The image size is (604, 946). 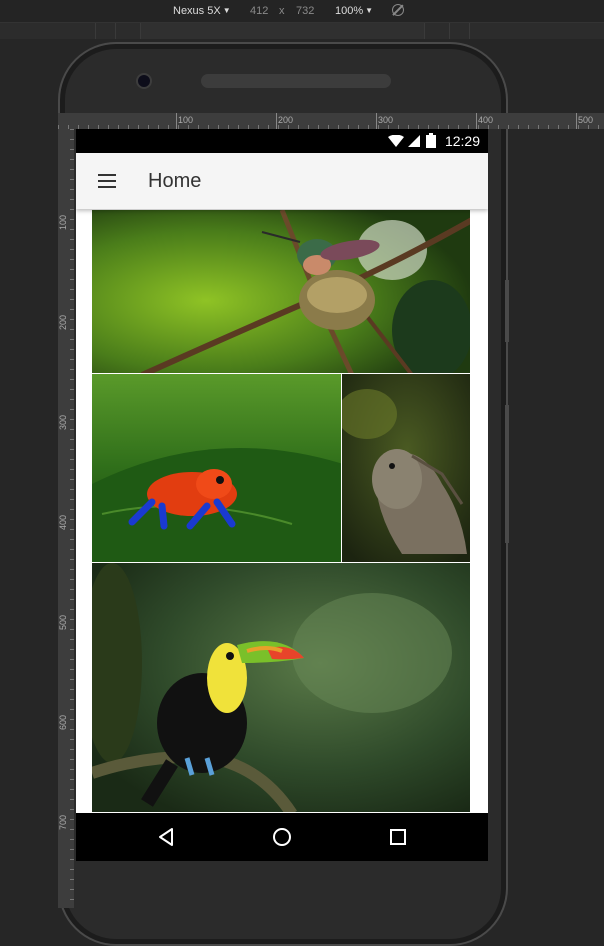 I want to click on navigation-bar, so click(x=282, y=837).